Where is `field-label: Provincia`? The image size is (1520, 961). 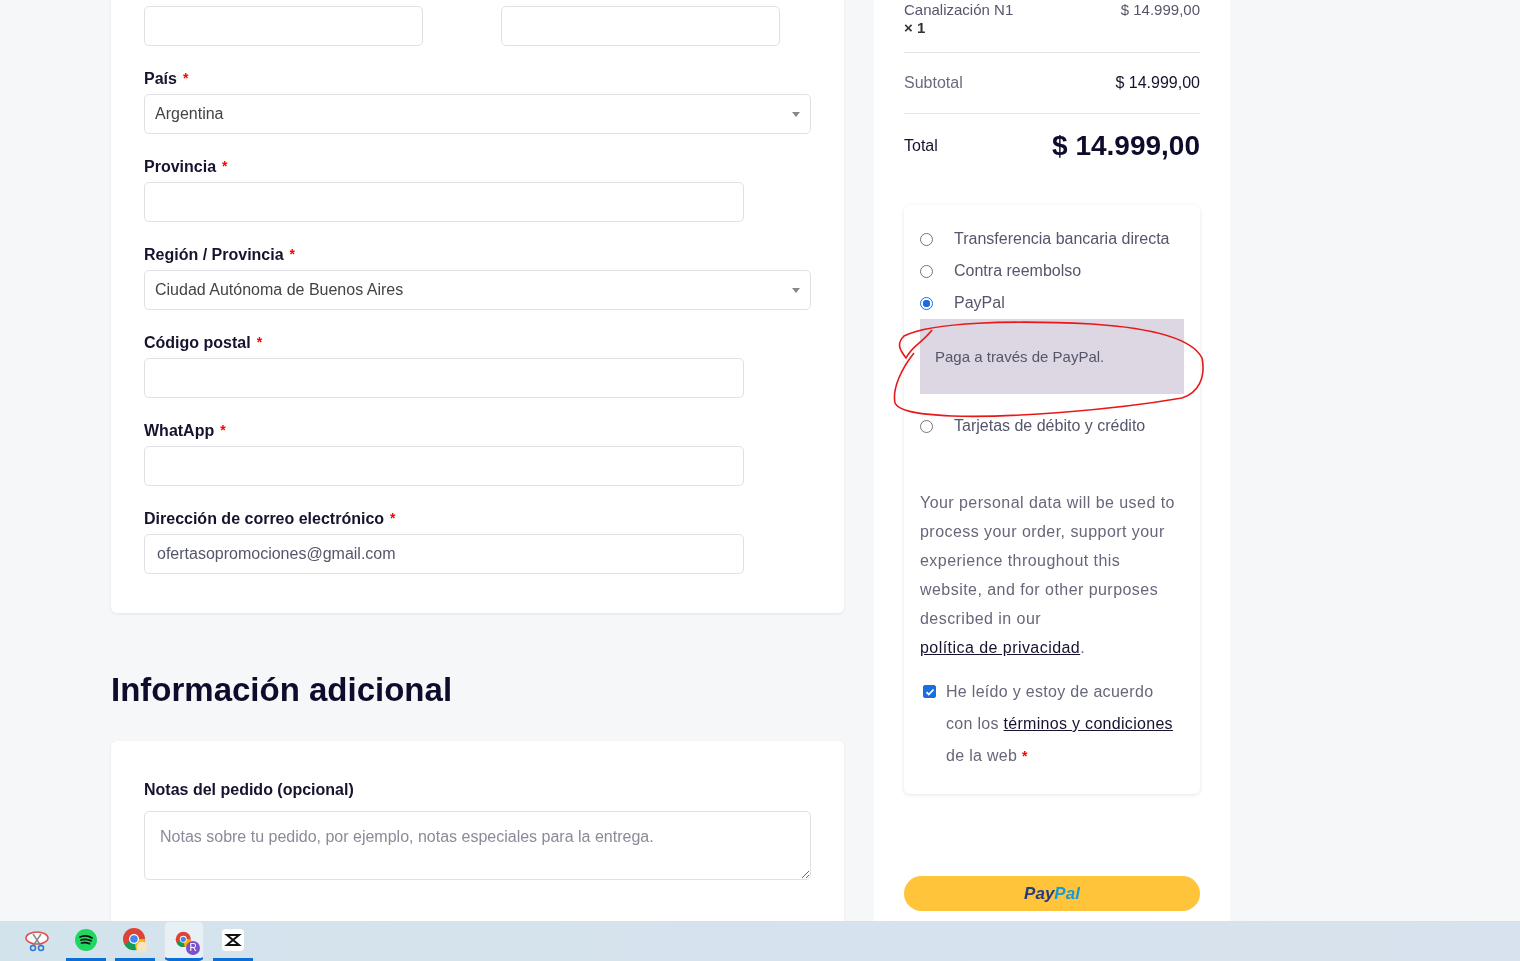
field-label: Provincia is located at coordinates (180, 167).